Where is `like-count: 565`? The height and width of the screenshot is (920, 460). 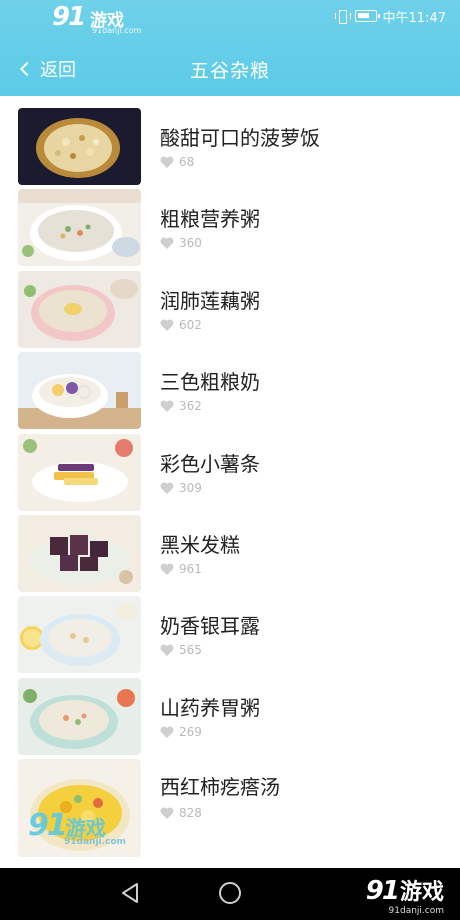
like-count: 565 is located at coordinates (181, 650).